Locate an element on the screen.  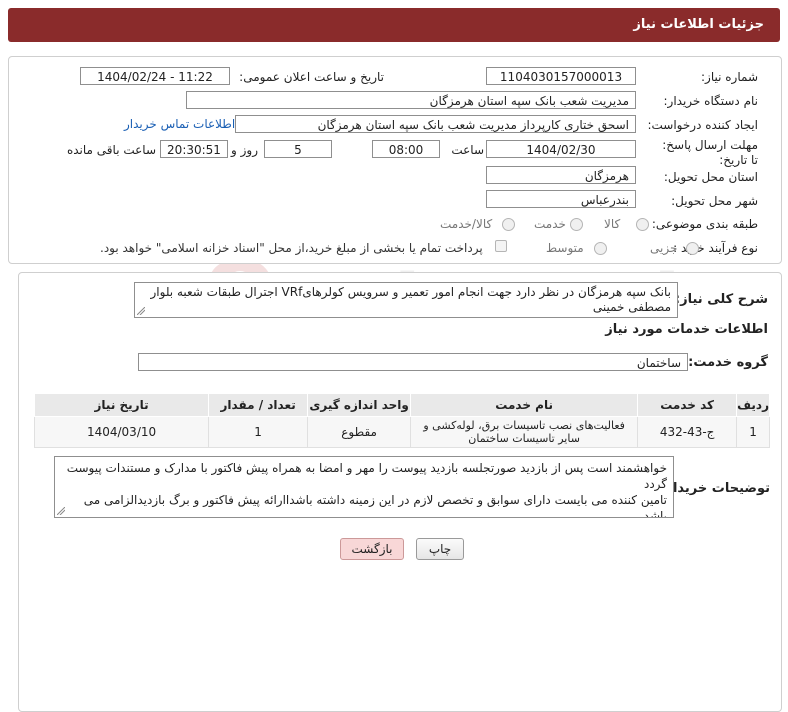
print-button: چاپ is located at coordinates (440, 549).